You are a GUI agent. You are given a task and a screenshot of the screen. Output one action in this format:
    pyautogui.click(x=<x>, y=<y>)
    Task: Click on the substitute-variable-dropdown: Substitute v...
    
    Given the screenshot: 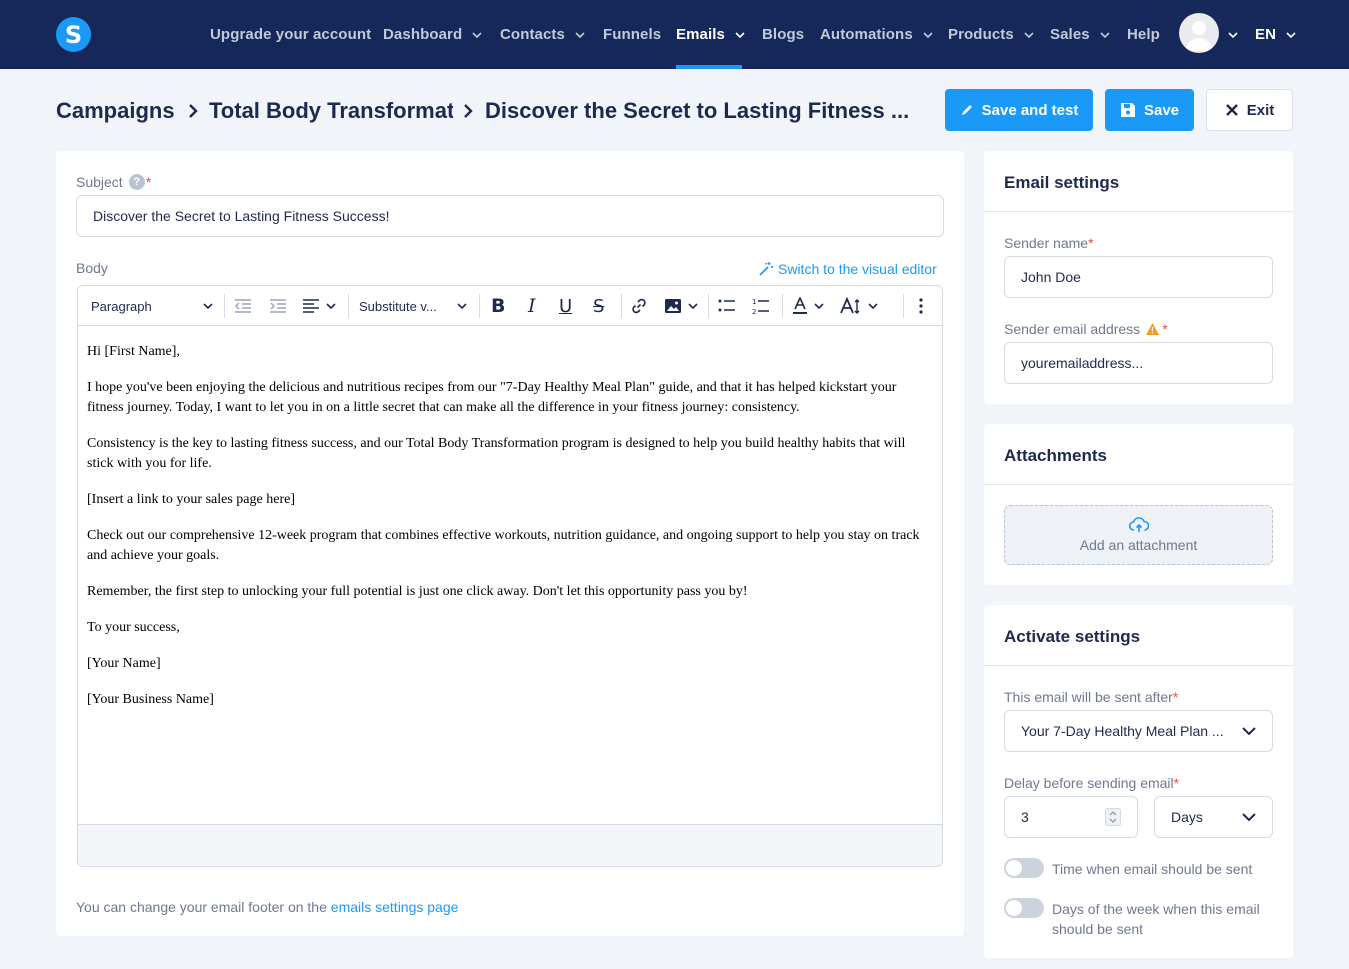 What is the action you would take?
    pyautogui.click(x=413, y=306)
    